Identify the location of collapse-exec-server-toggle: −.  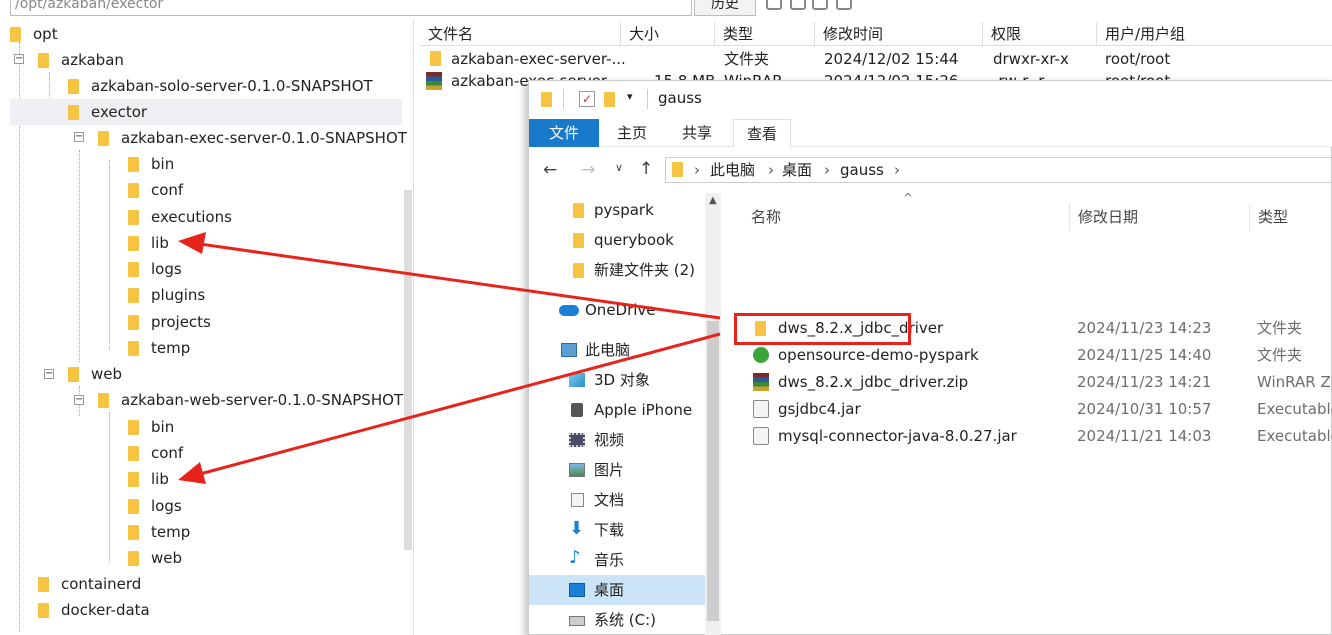
(79, 137).